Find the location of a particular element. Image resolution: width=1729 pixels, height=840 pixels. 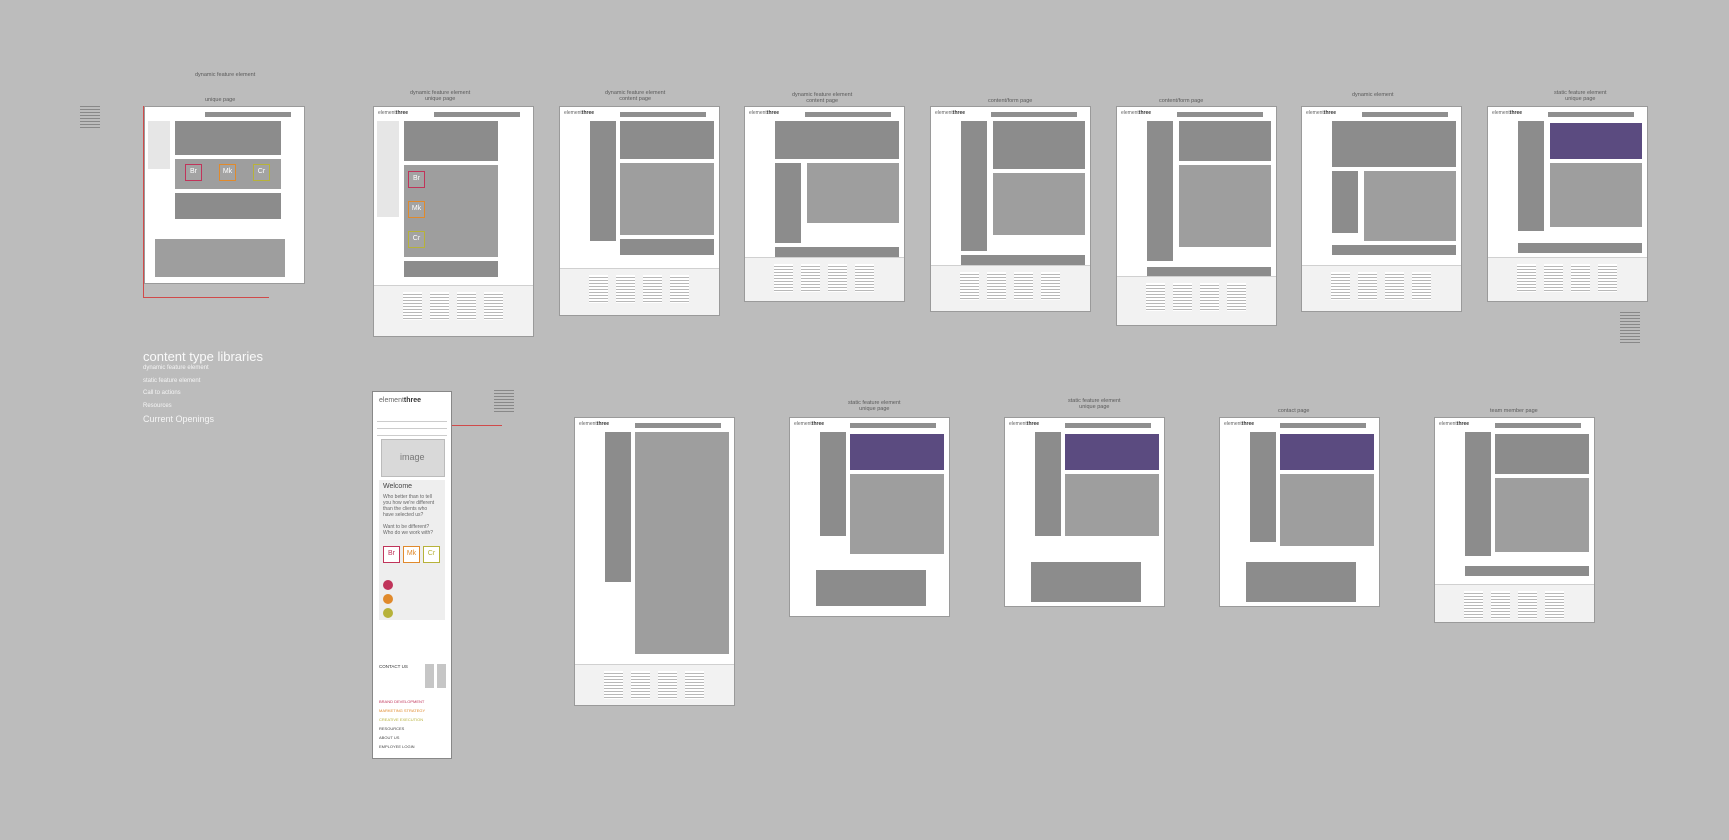

product-cr-icon: Cr is located at coordinates (416, 239).